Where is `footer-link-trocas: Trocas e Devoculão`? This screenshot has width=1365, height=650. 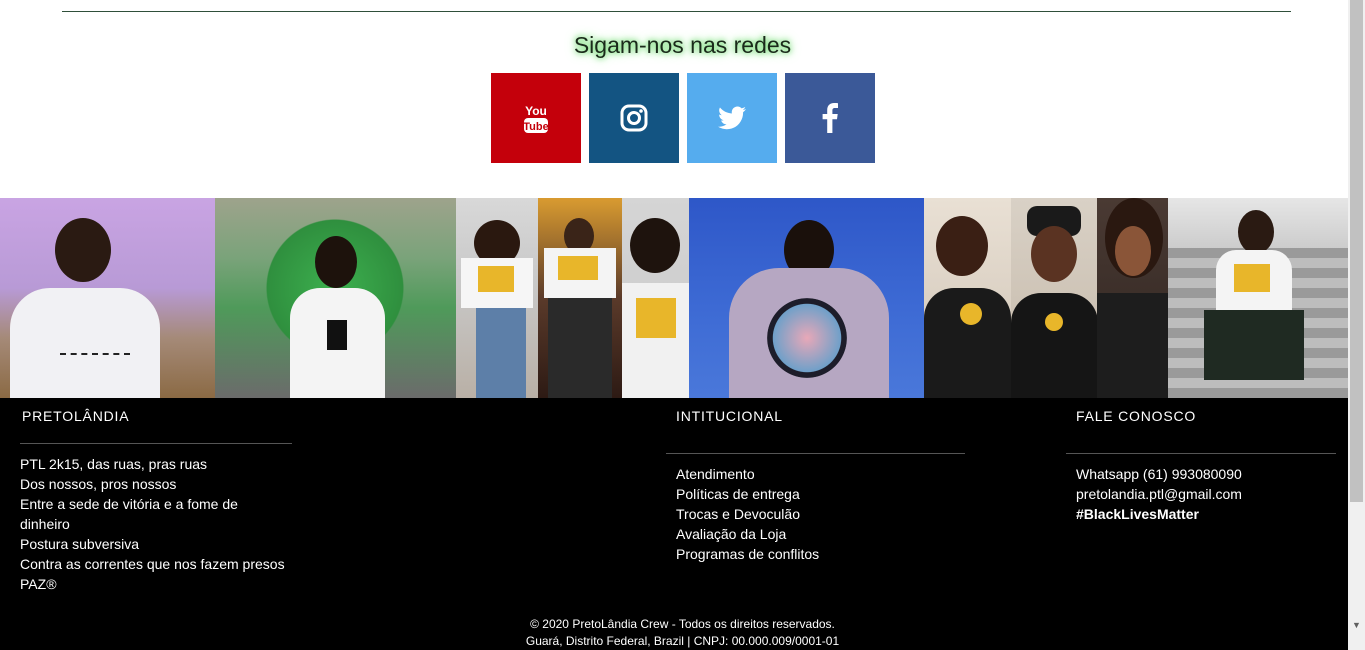
footer-link-trocas: Trocas e Devoculão is located at coordinates (821, 514).